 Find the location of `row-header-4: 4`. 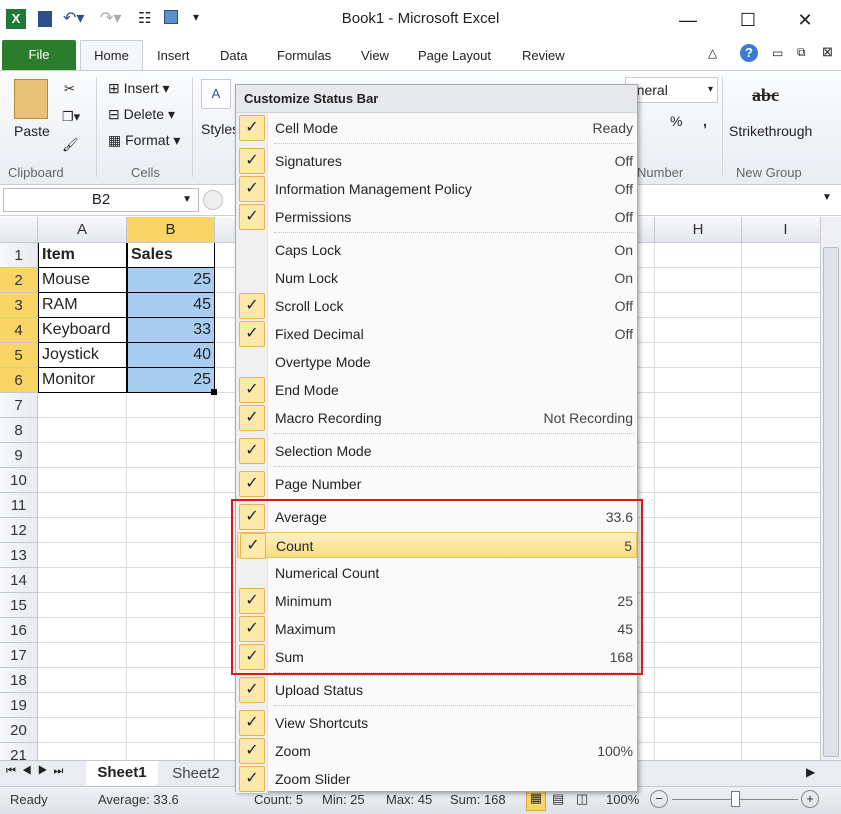

row-header-4: 4 is located at coordinates (19, 330).